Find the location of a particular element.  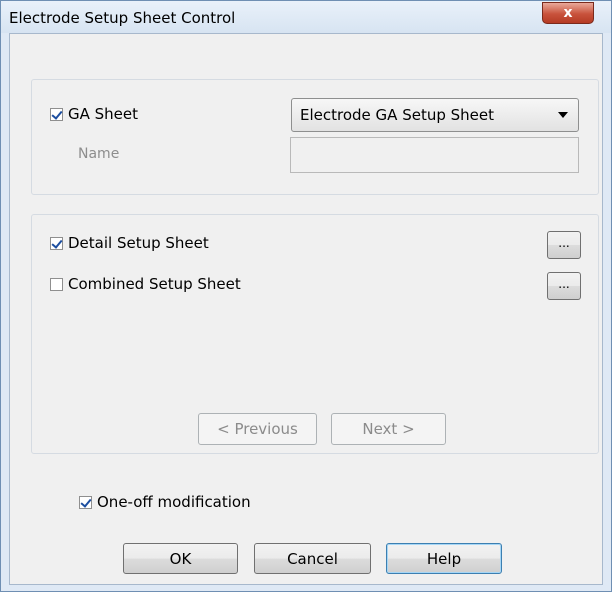

ok-button: OK is located at coordinates (180, 558).